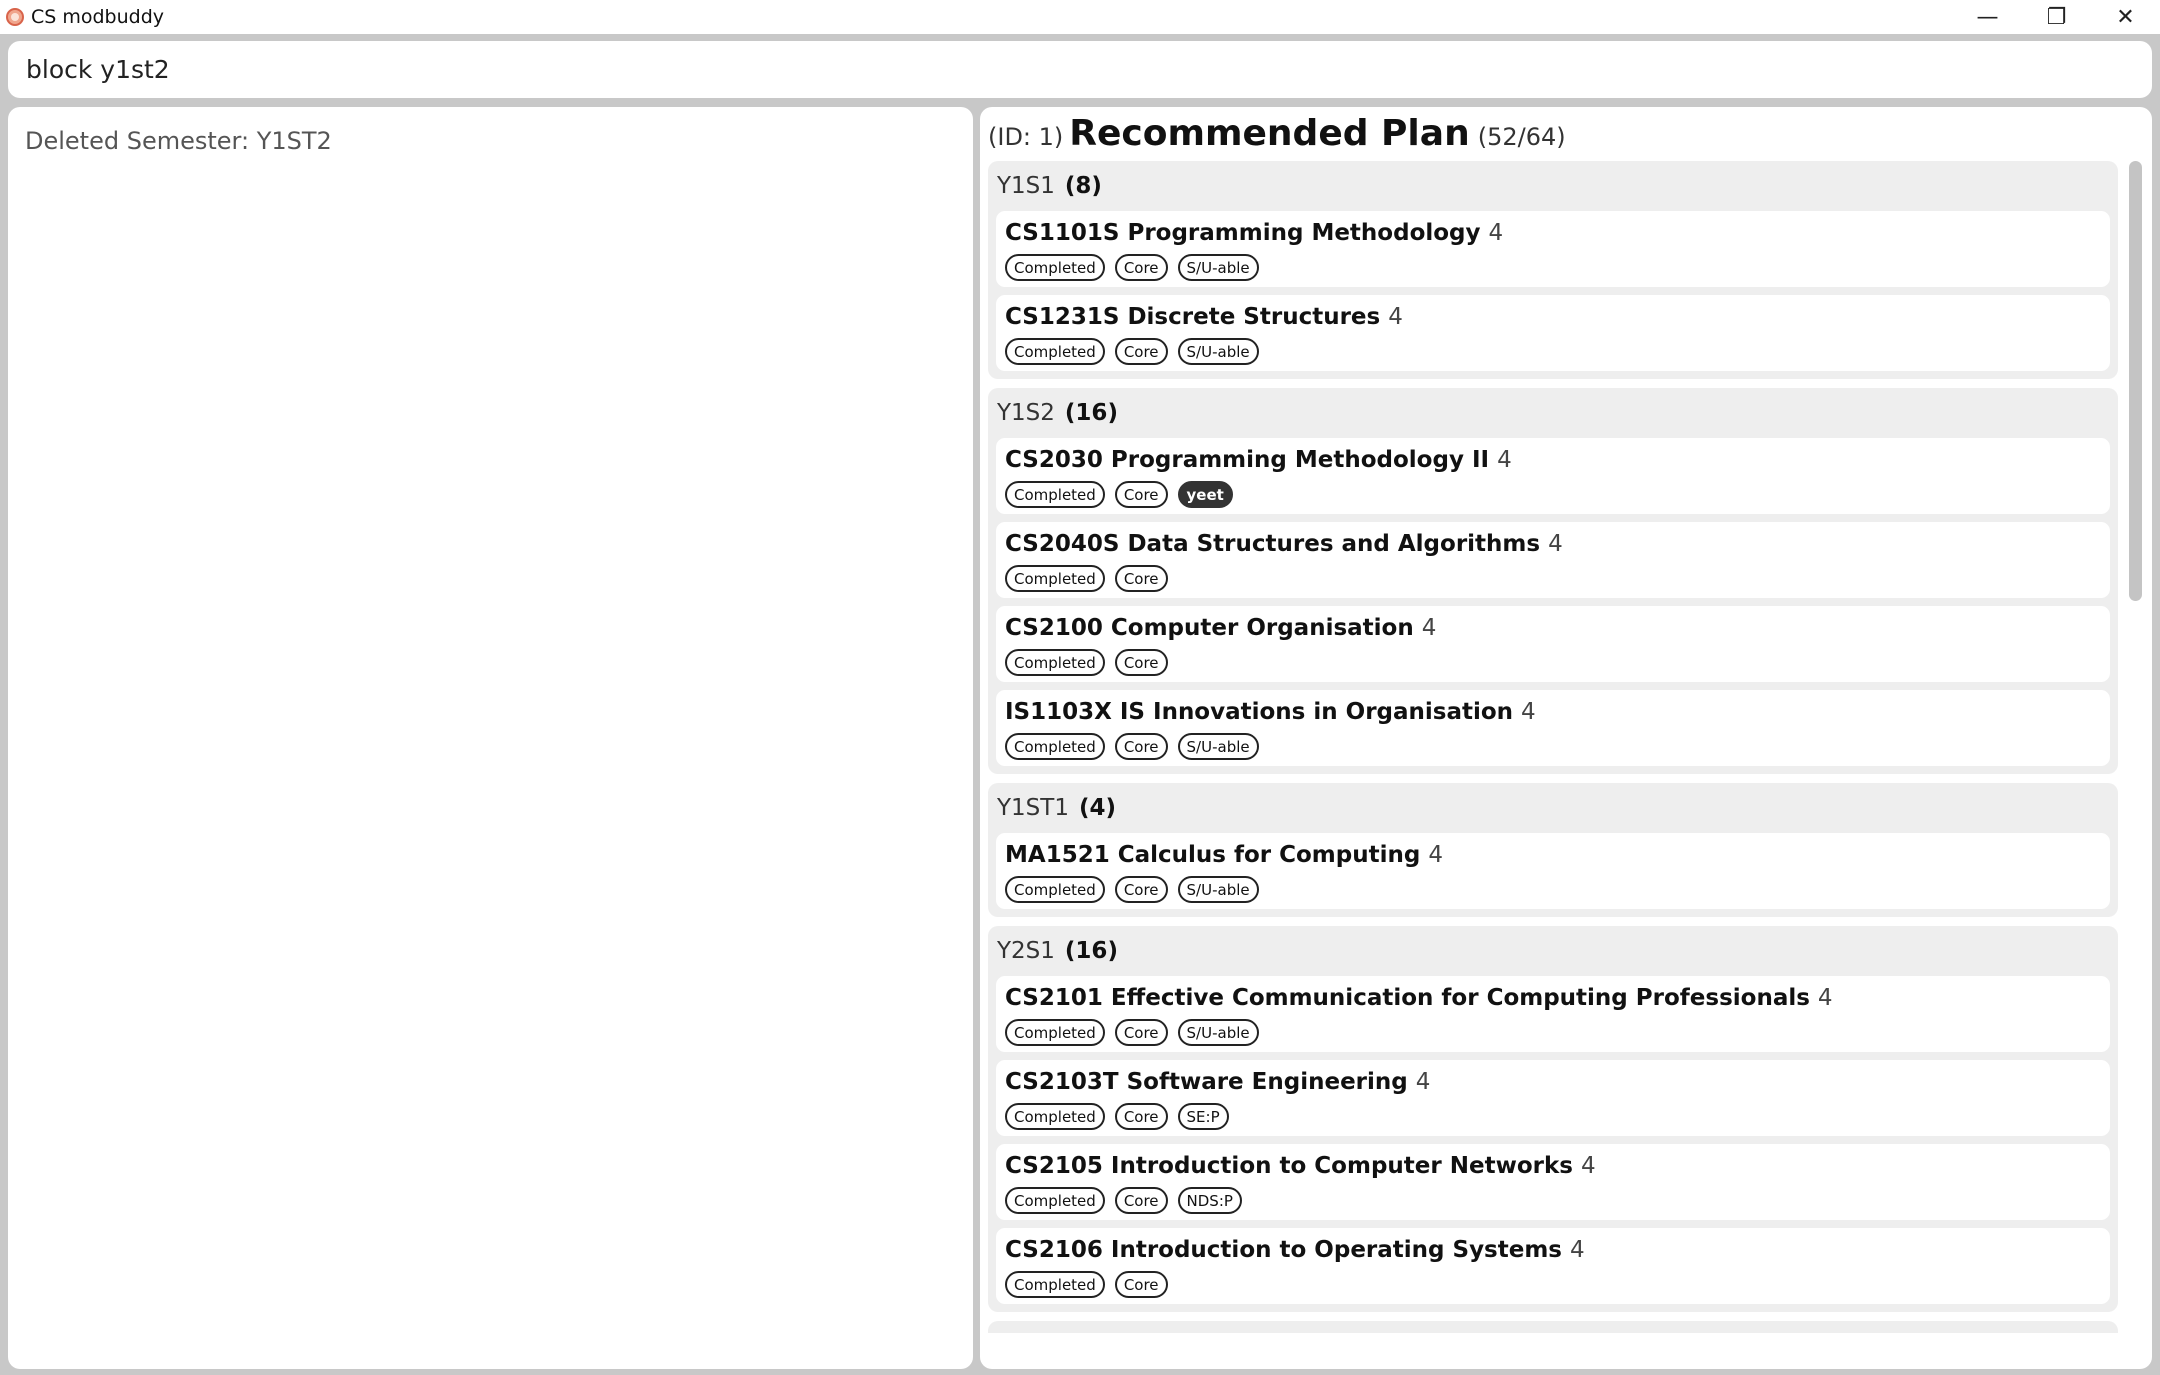 The image size is (2160, 1375). What do you see at coordinates (1987, 17) in the screenshot?
I see `minimize-icon: —` at bounding box center [1987, 17].